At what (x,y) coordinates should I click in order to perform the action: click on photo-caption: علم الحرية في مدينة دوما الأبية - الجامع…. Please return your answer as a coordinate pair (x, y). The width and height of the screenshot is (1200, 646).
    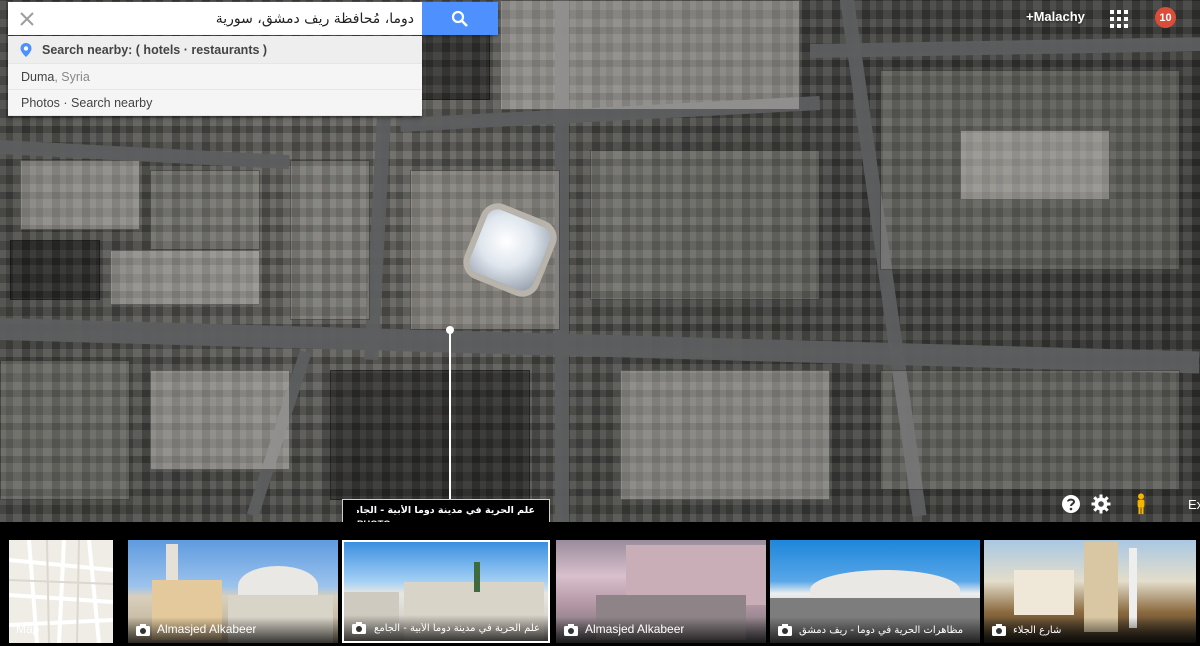
    Looking at the image, I should click on (456, 628).